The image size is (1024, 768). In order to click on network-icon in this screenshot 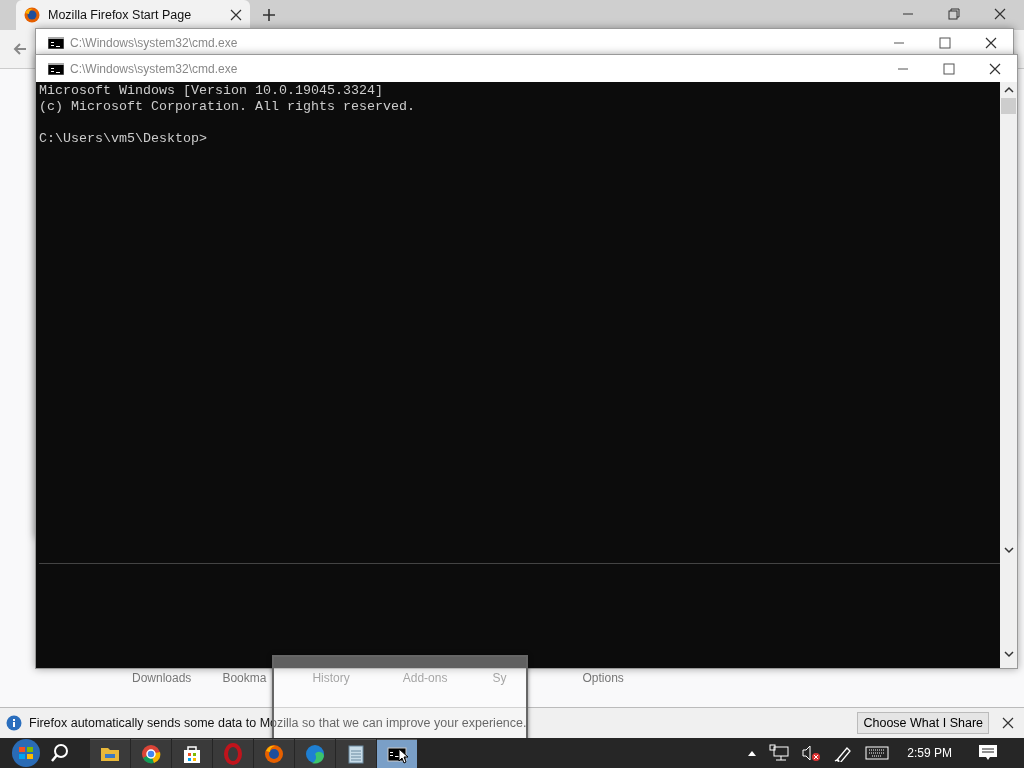, I will do `click(779, 753)`.